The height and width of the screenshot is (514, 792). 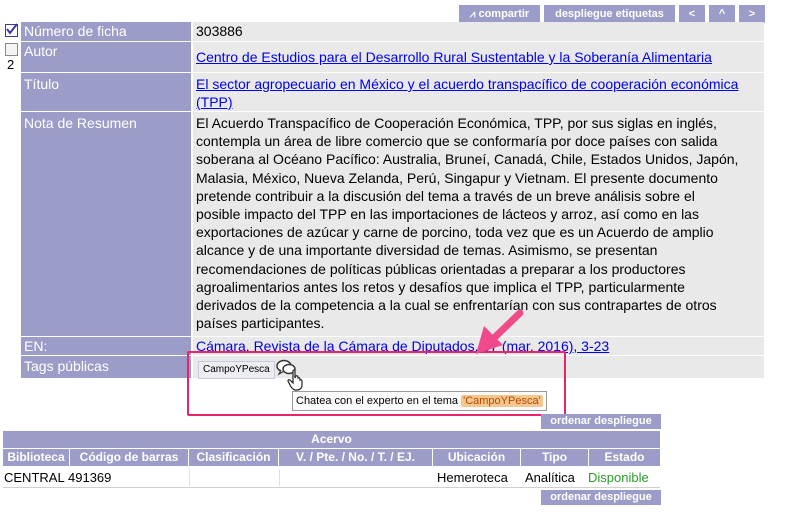 What do you see at coordinates (331, 439) in the screenshot?
I see `acervo-title: Acervo` at bounding box center [331, 439].